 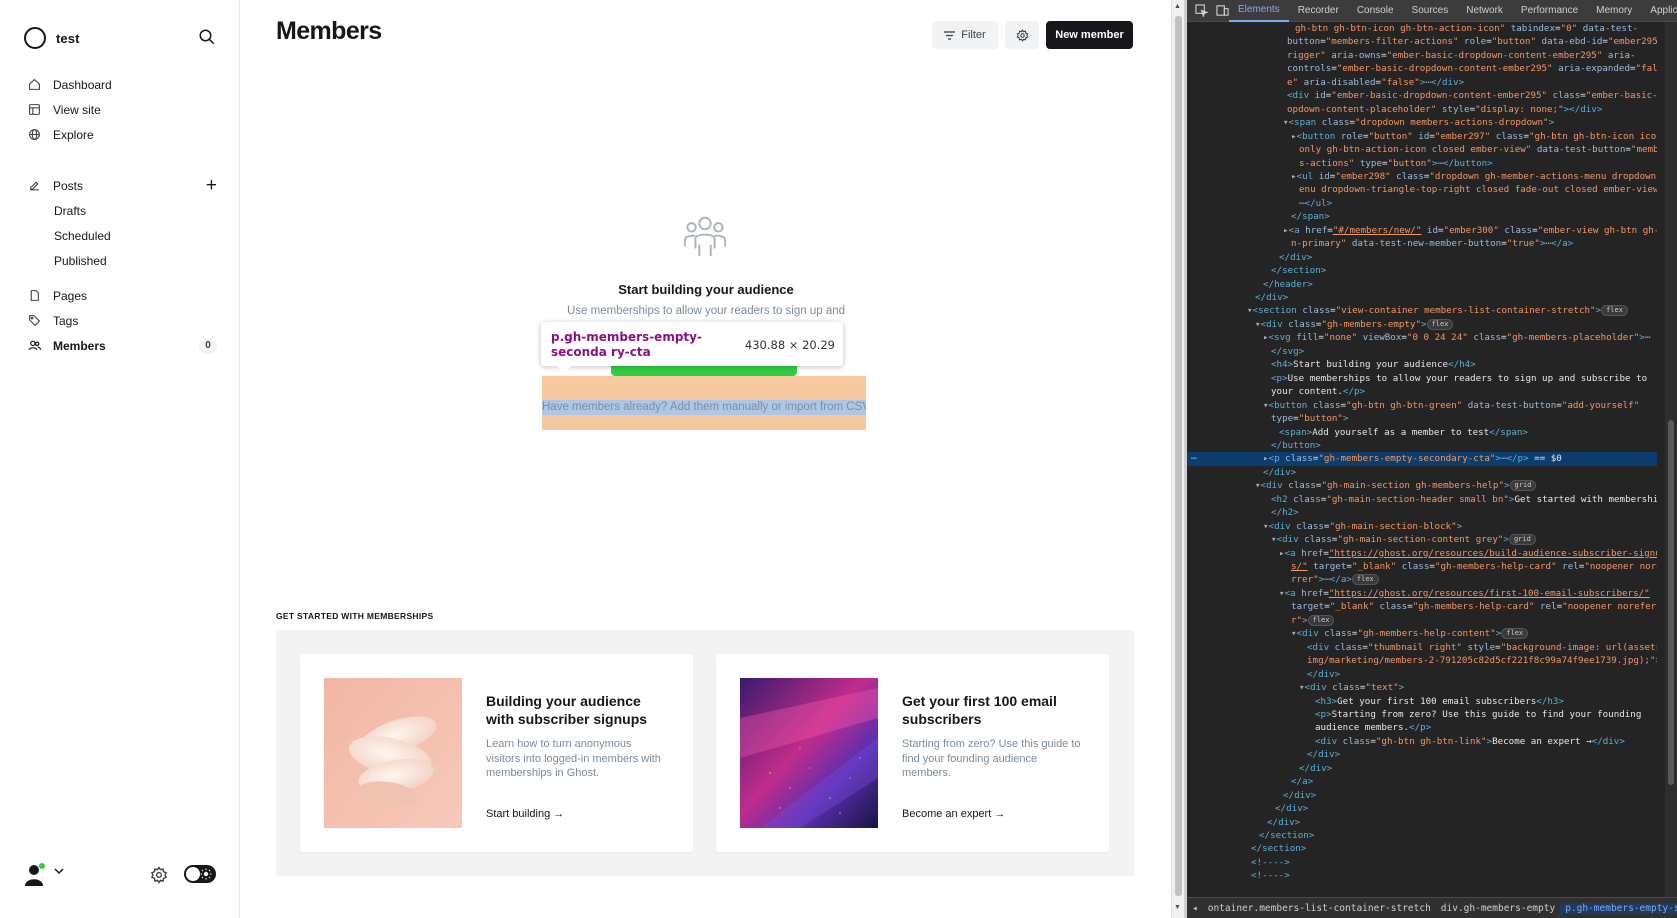 What do you see at coordinates (965, 35) in the screenshot?
I see `filter-button: Filter` at bounding box center [965, 35].